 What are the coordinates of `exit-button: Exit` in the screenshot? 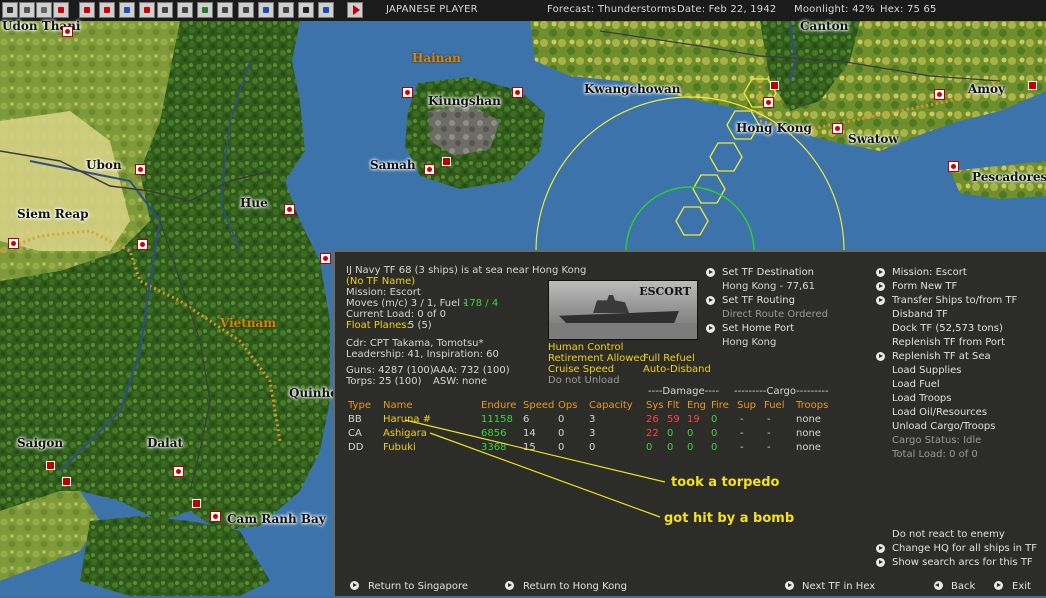 It's located at (1021, 587).